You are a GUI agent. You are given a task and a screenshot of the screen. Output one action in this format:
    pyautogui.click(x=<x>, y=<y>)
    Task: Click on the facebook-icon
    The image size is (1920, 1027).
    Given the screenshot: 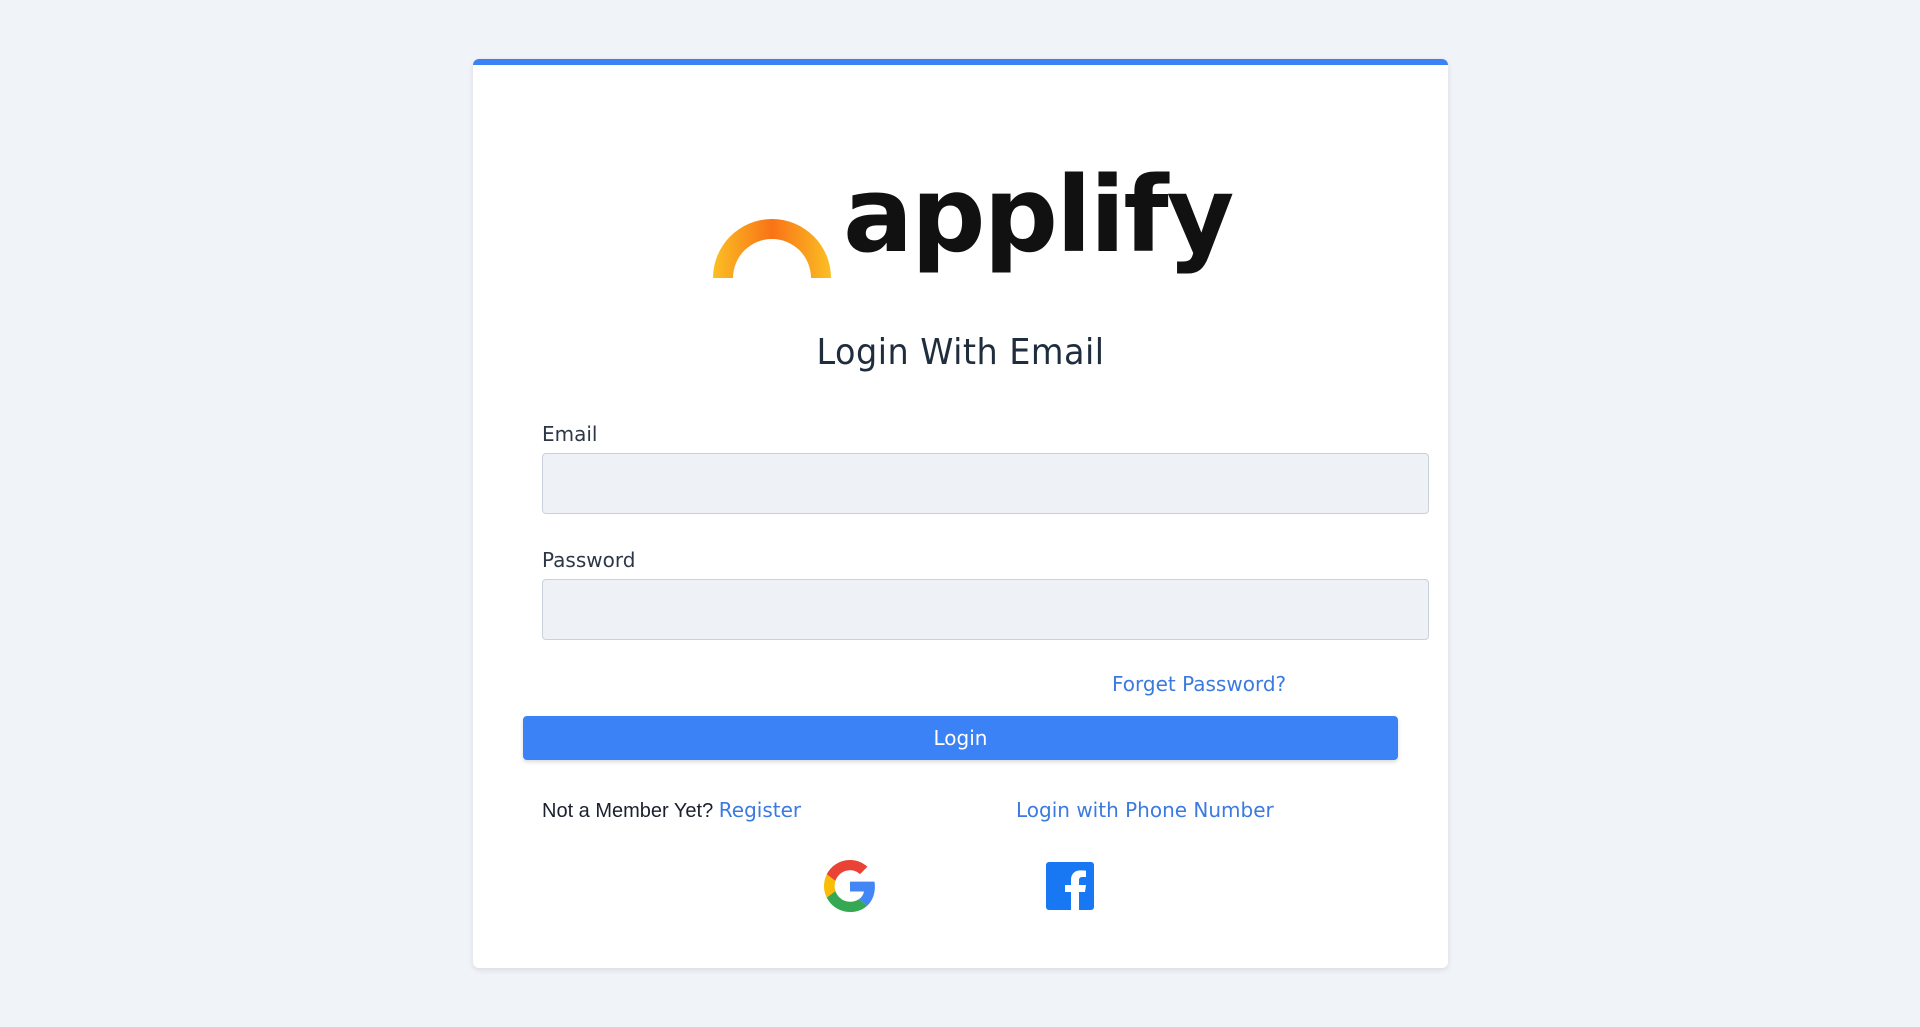 What is the action you would take?
    pyautogui.click(x=1070, y=886)
    